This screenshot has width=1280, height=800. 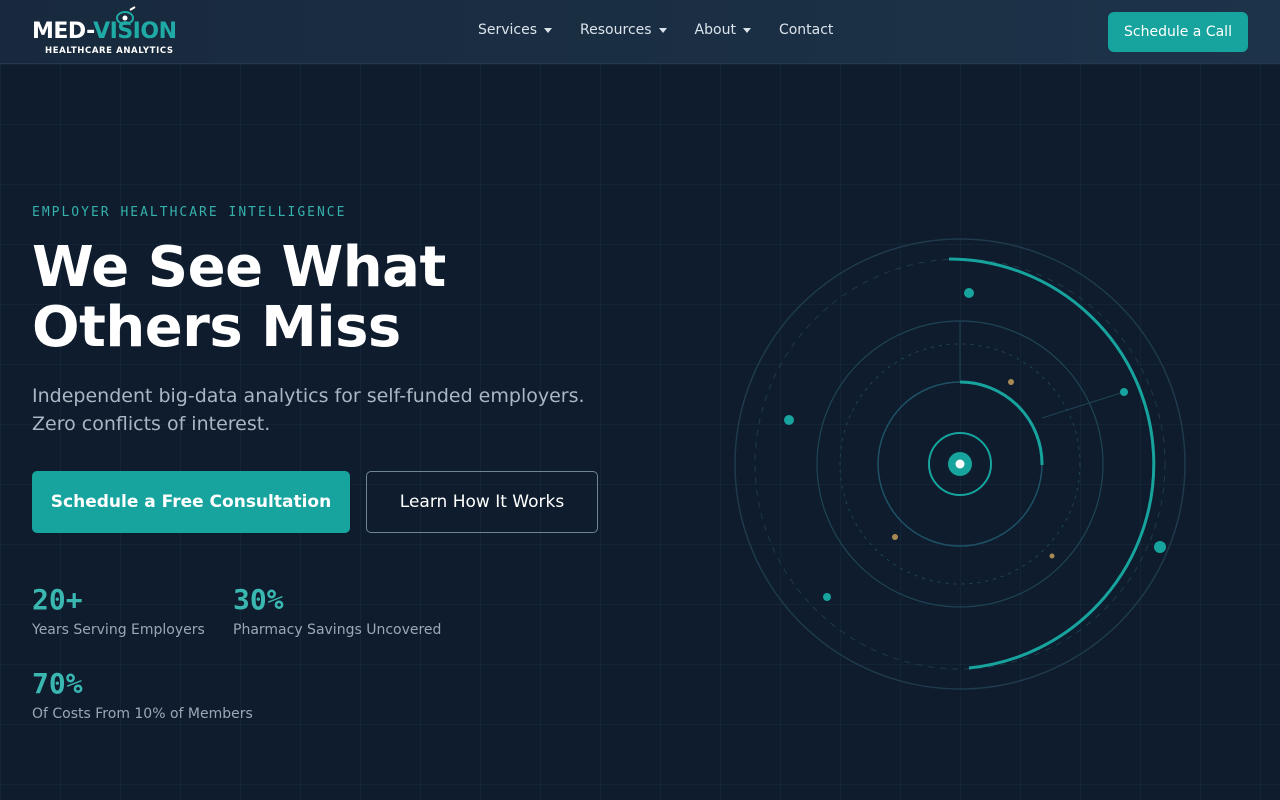 I want to click on logo: MED-VISION HEALTHCARE ANALYTICS, so click(x=114, y=32).